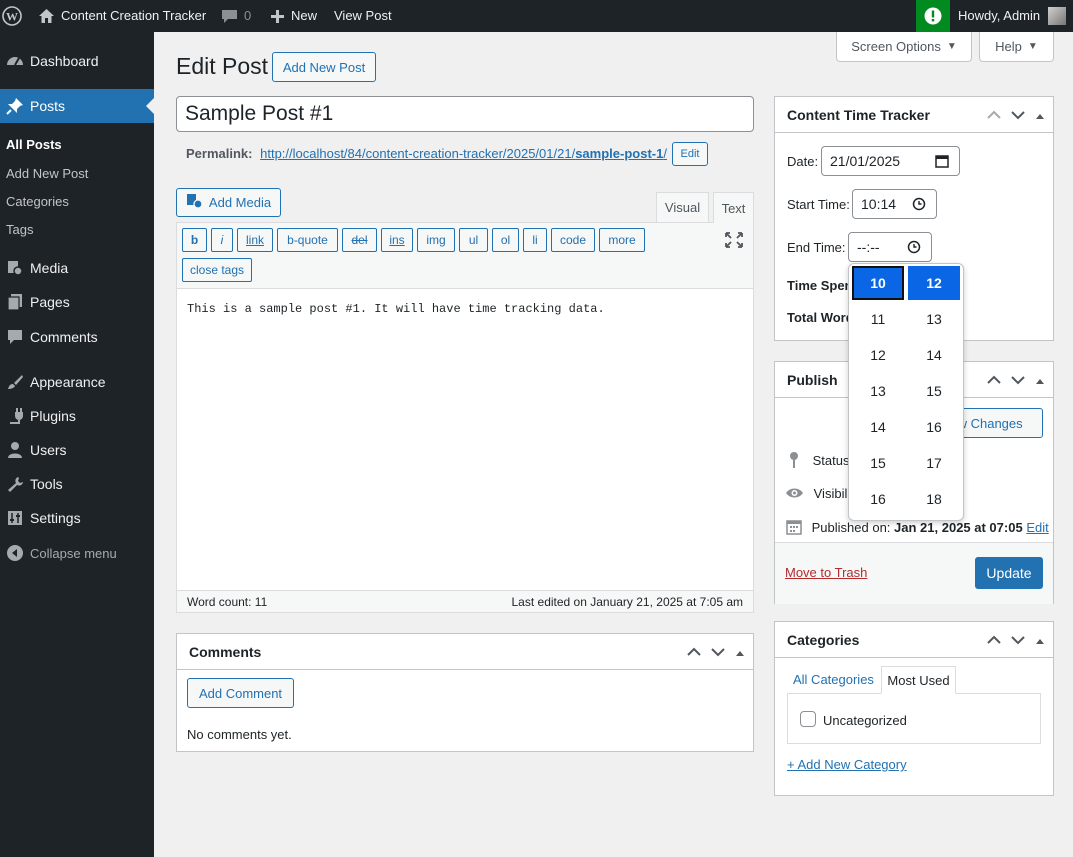 This screenshot has height=857, width=1073. I want to click on time-picker-hour-option: 10, so click(878, 283).